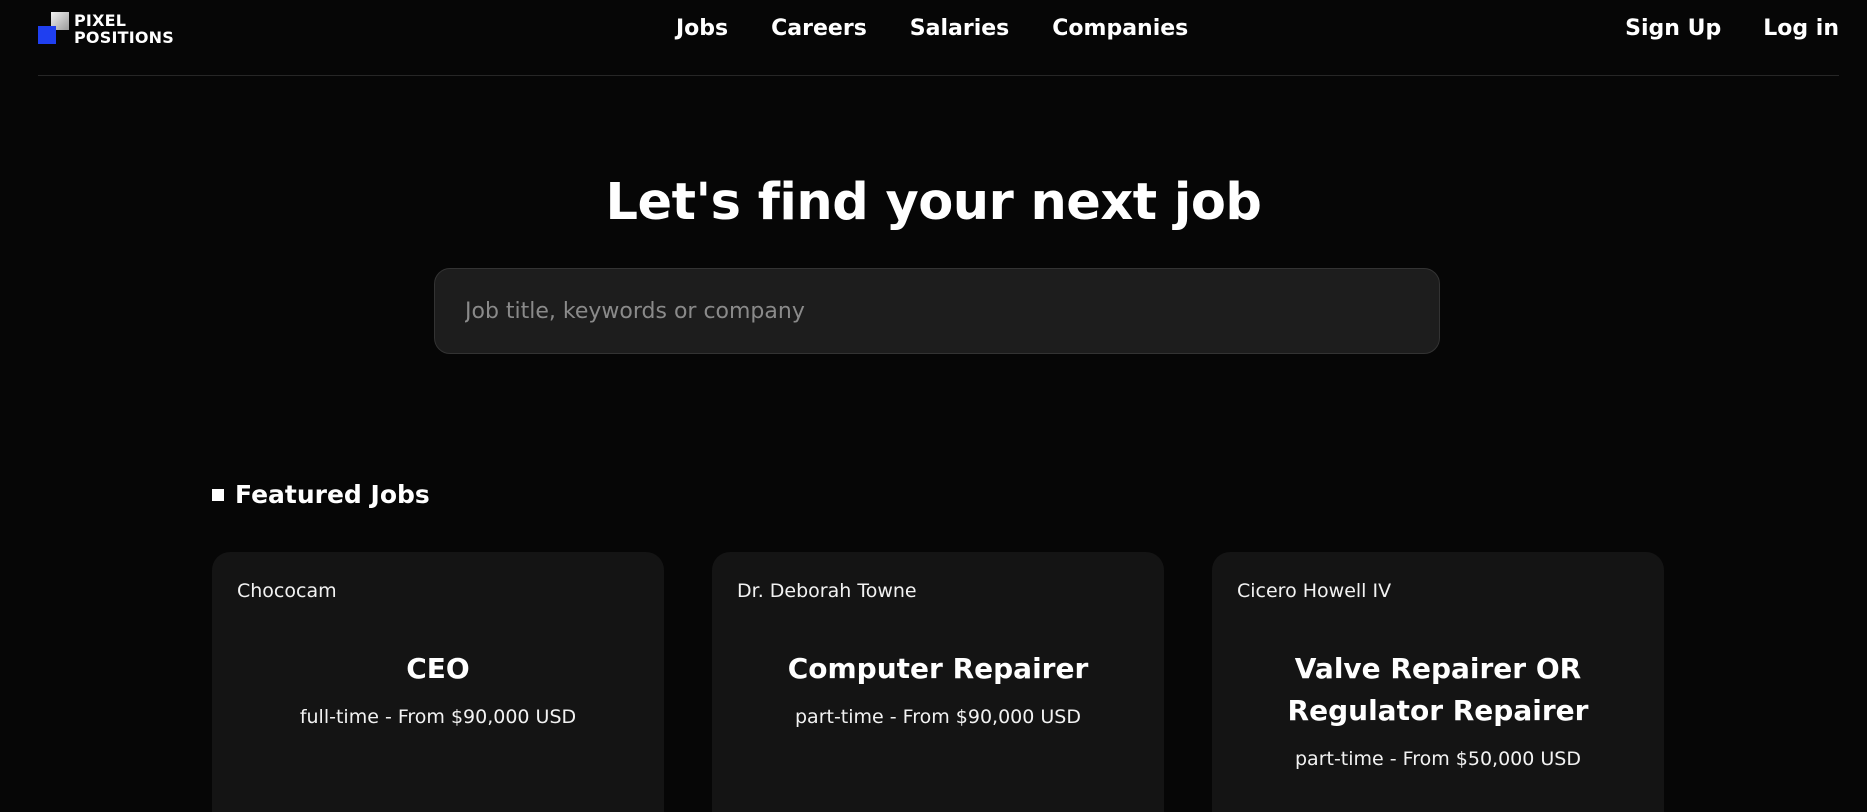 This screenshot has width=1867, height=812. Describe the element at coordinates (124, 37) in the screenshot. I see `logo-line-2: POSITIONS` at that location.